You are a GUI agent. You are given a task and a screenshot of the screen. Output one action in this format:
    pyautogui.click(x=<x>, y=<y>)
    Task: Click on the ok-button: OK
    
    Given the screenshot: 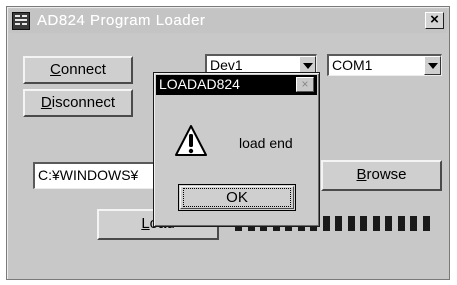 What is the action you would take?
    pyautogui.click(x=237, y=197)
    